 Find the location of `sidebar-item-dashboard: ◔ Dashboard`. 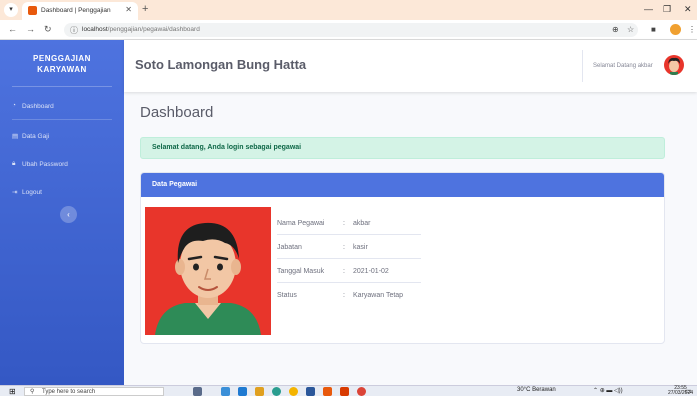

sidebar-item-dashboard: ◔ Dashboard is located at coordinates (62, 107).